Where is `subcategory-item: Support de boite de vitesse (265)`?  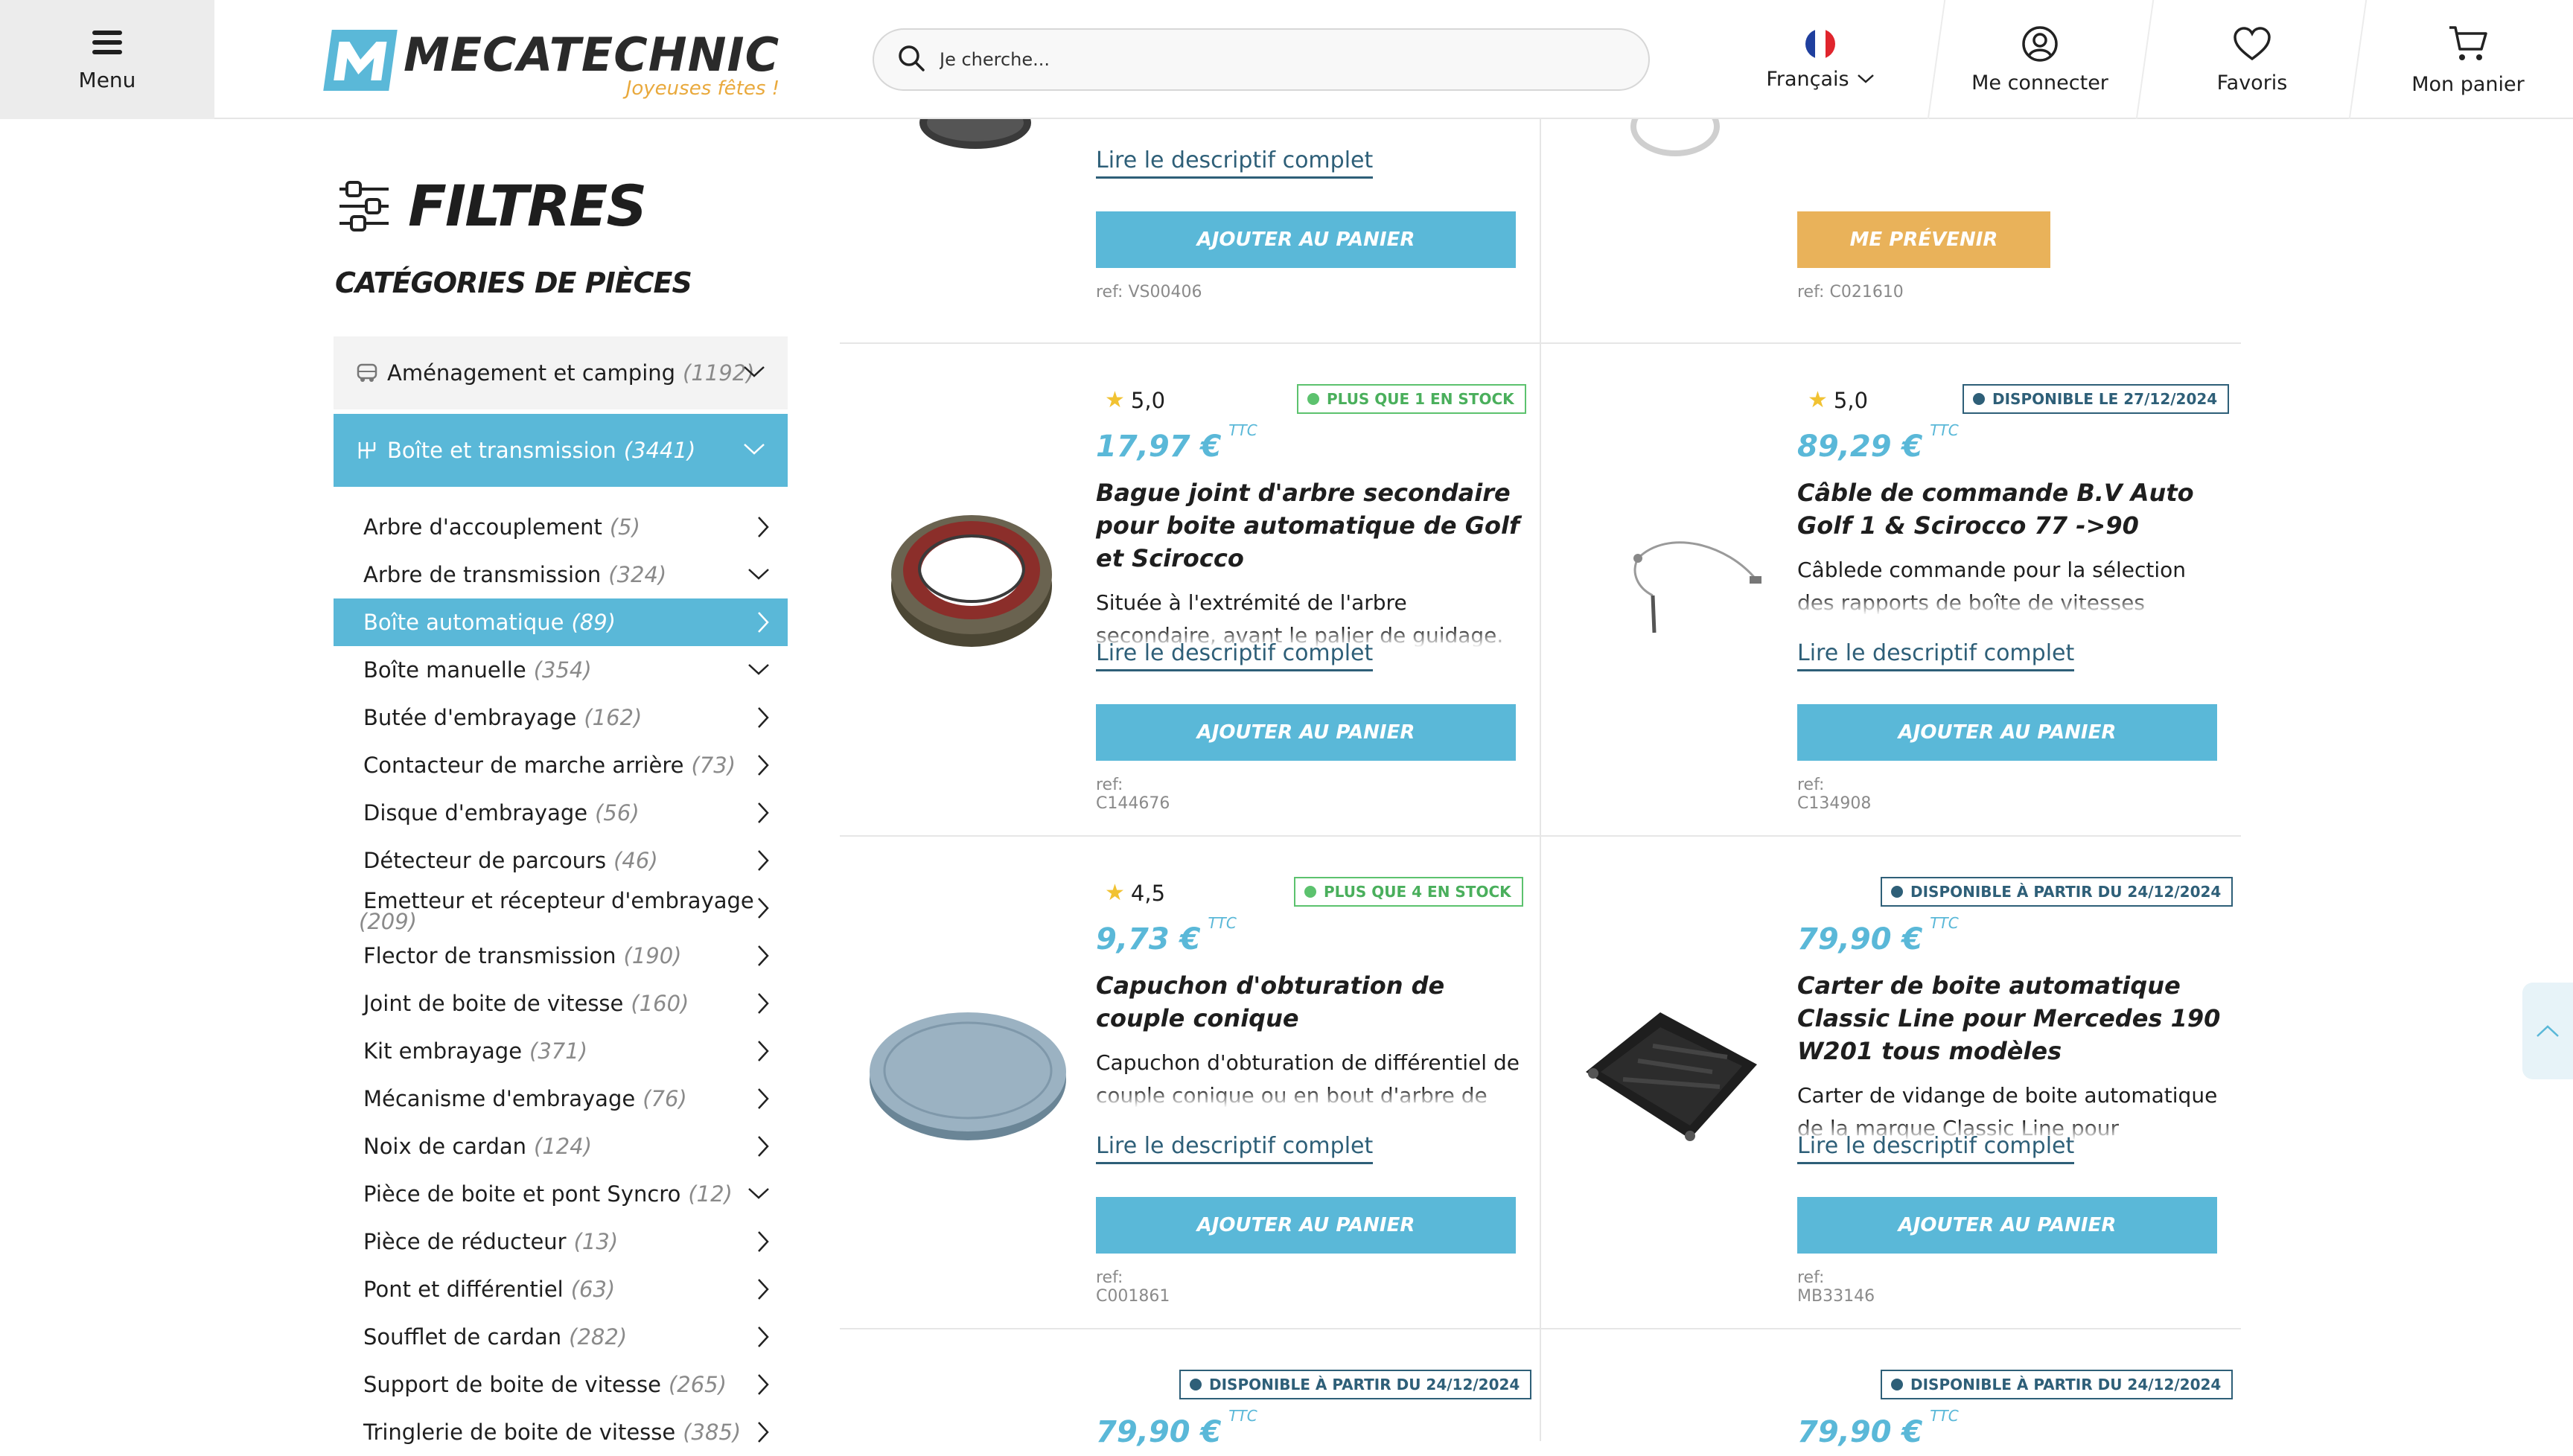
subcategory-item: Support de boite de vitesse (265) is located at coordinates (561, 1384).